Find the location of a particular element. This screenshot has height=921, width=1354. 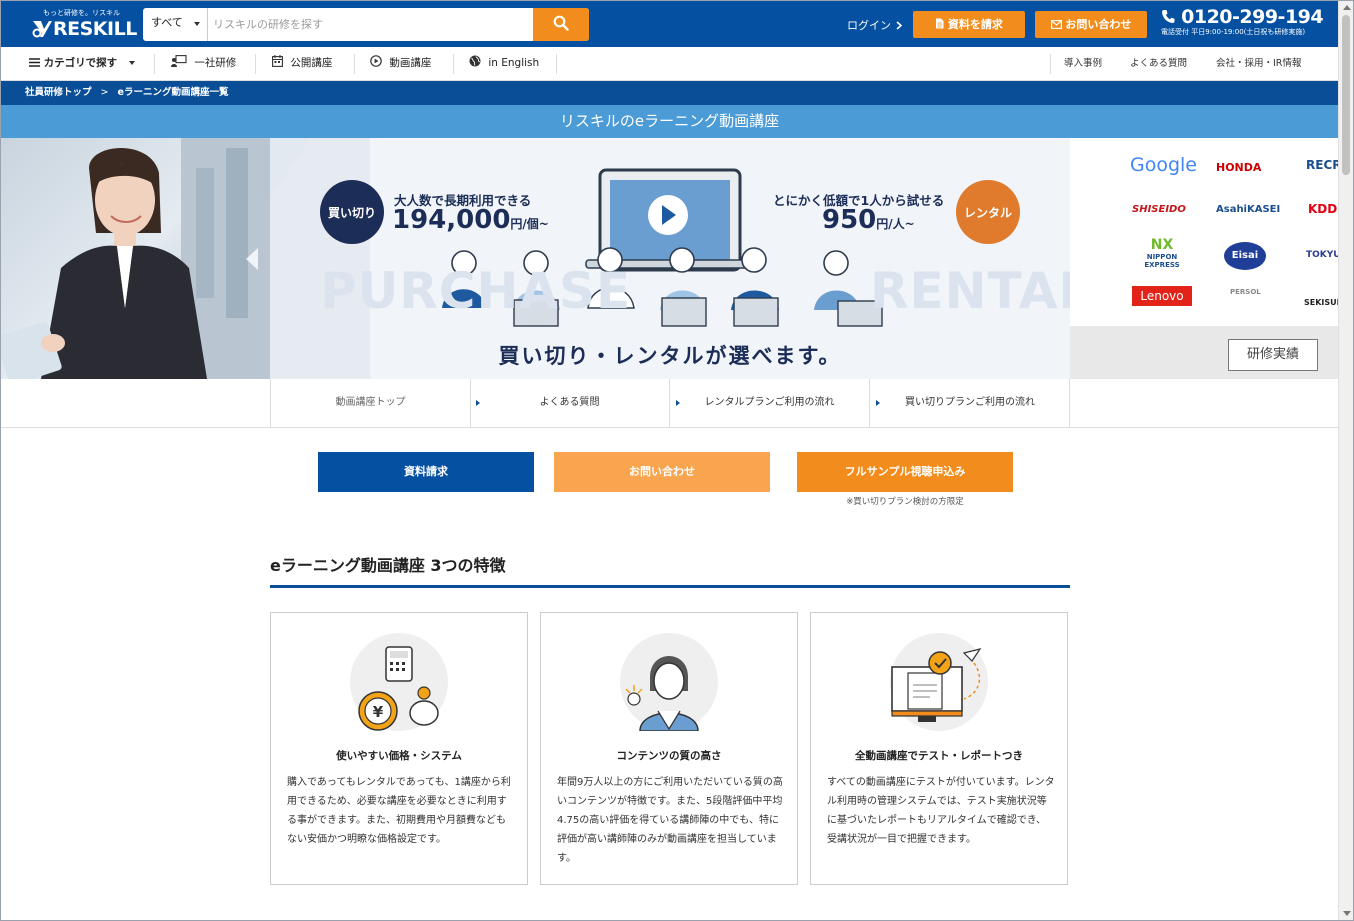

scroll-down-icon is located at coordinates (1347, 913).